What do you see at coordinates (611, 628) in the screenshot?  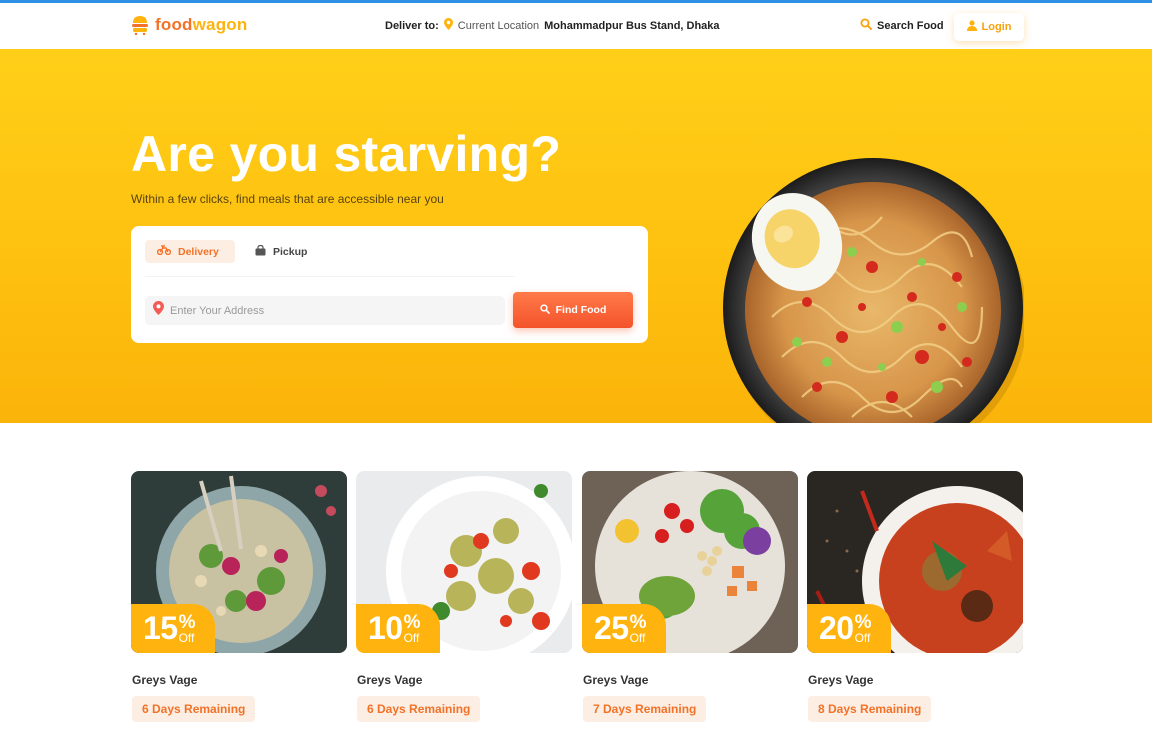 I see `discount-percent: 25` at bounding box center [611, 628].